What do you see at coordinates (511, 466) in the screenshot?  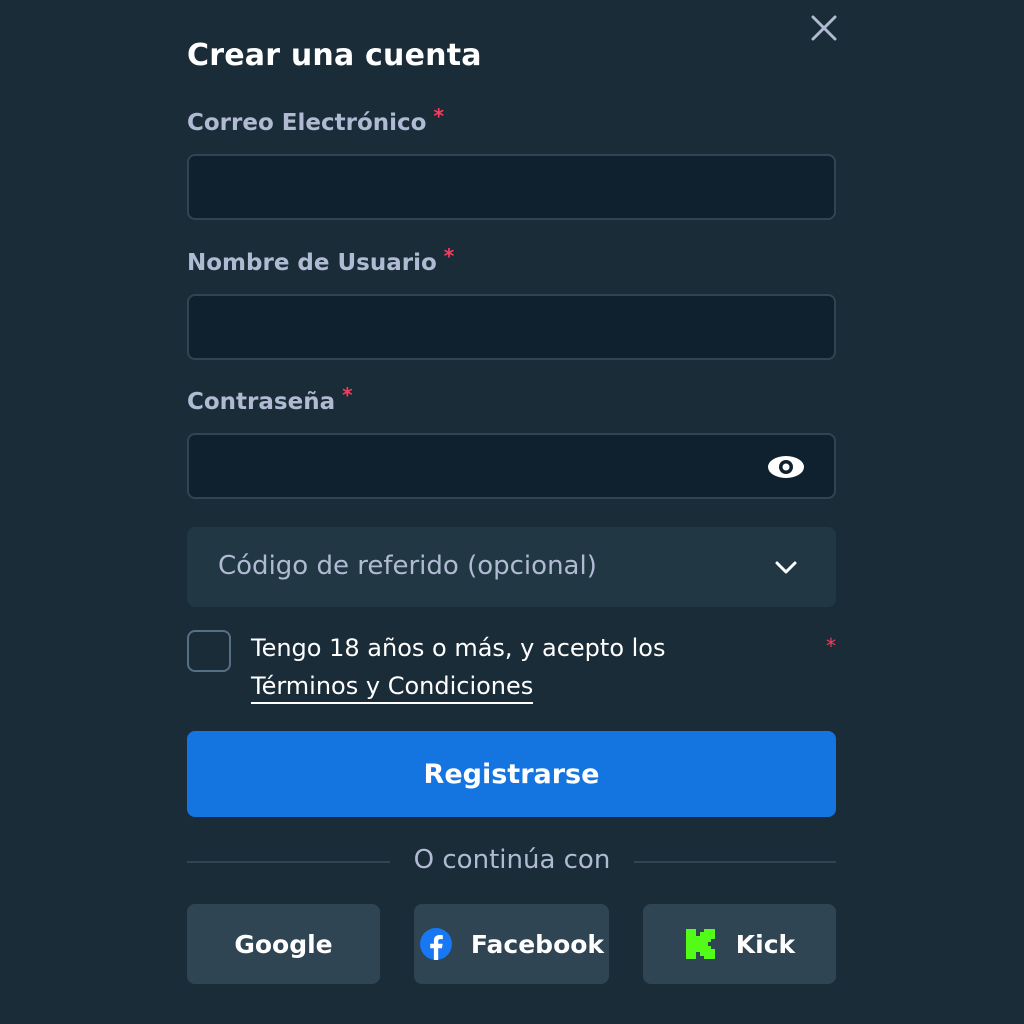 I see `password-field` at bounding box center [511, 466].